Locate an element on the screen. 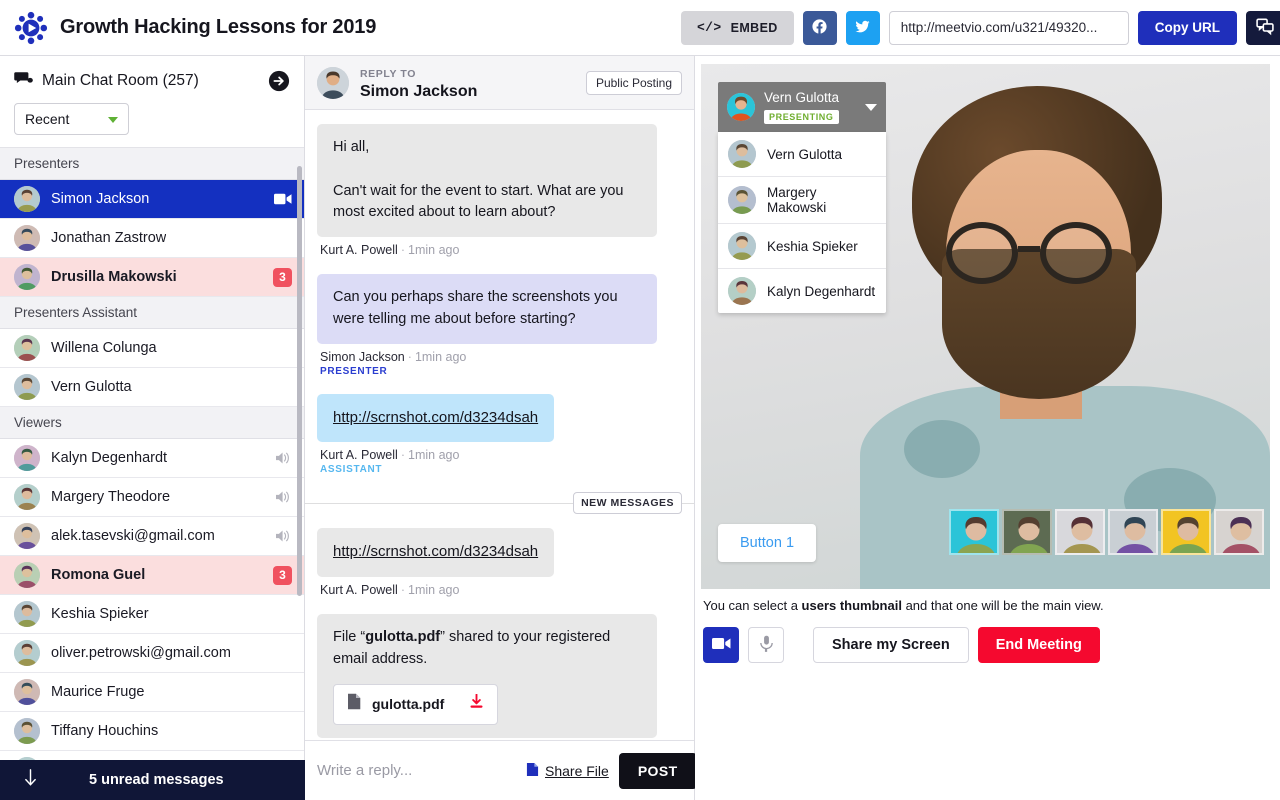  share-url-input is located at coordinates (1008, 27).